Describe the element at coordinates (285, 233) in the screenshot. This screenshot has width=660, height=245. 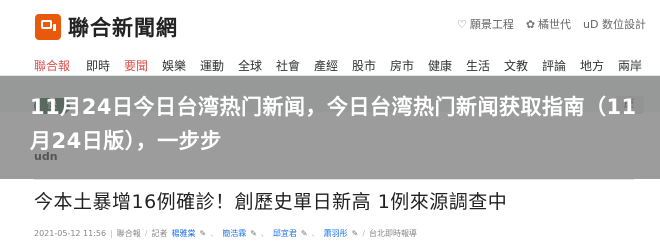
I see `author-link: 邱宜君` at that location.